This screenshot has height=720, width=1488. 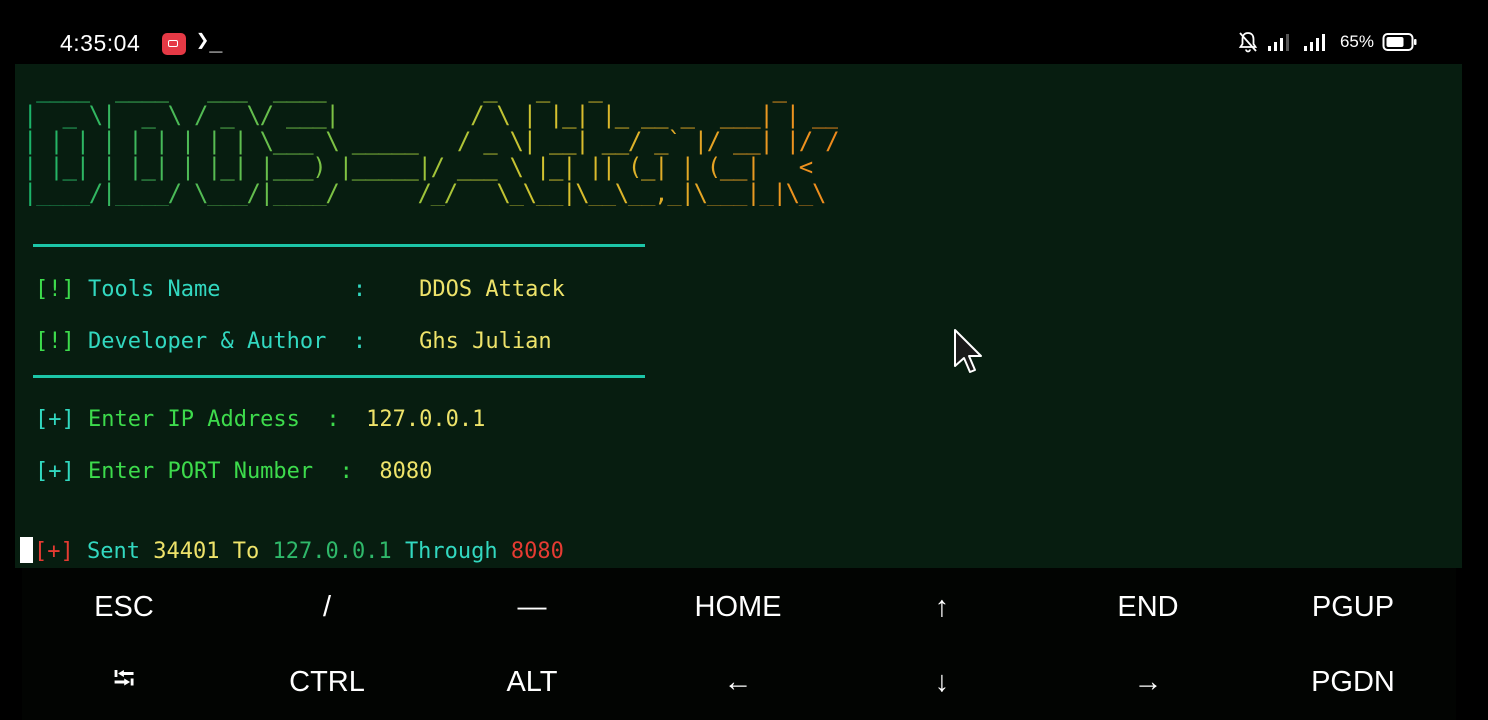 What do you see at coordinates (124, 607) in the screenshot?
I see `key-esc: ESC` at bounding box center [124, 607].